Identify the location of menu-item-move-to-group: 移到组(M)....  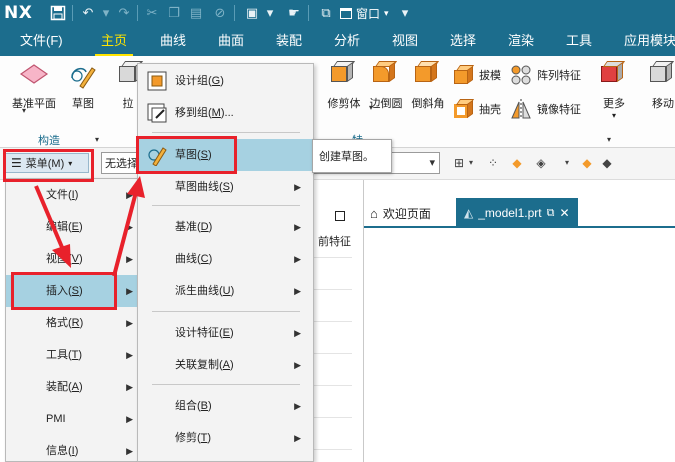
(225, 113).